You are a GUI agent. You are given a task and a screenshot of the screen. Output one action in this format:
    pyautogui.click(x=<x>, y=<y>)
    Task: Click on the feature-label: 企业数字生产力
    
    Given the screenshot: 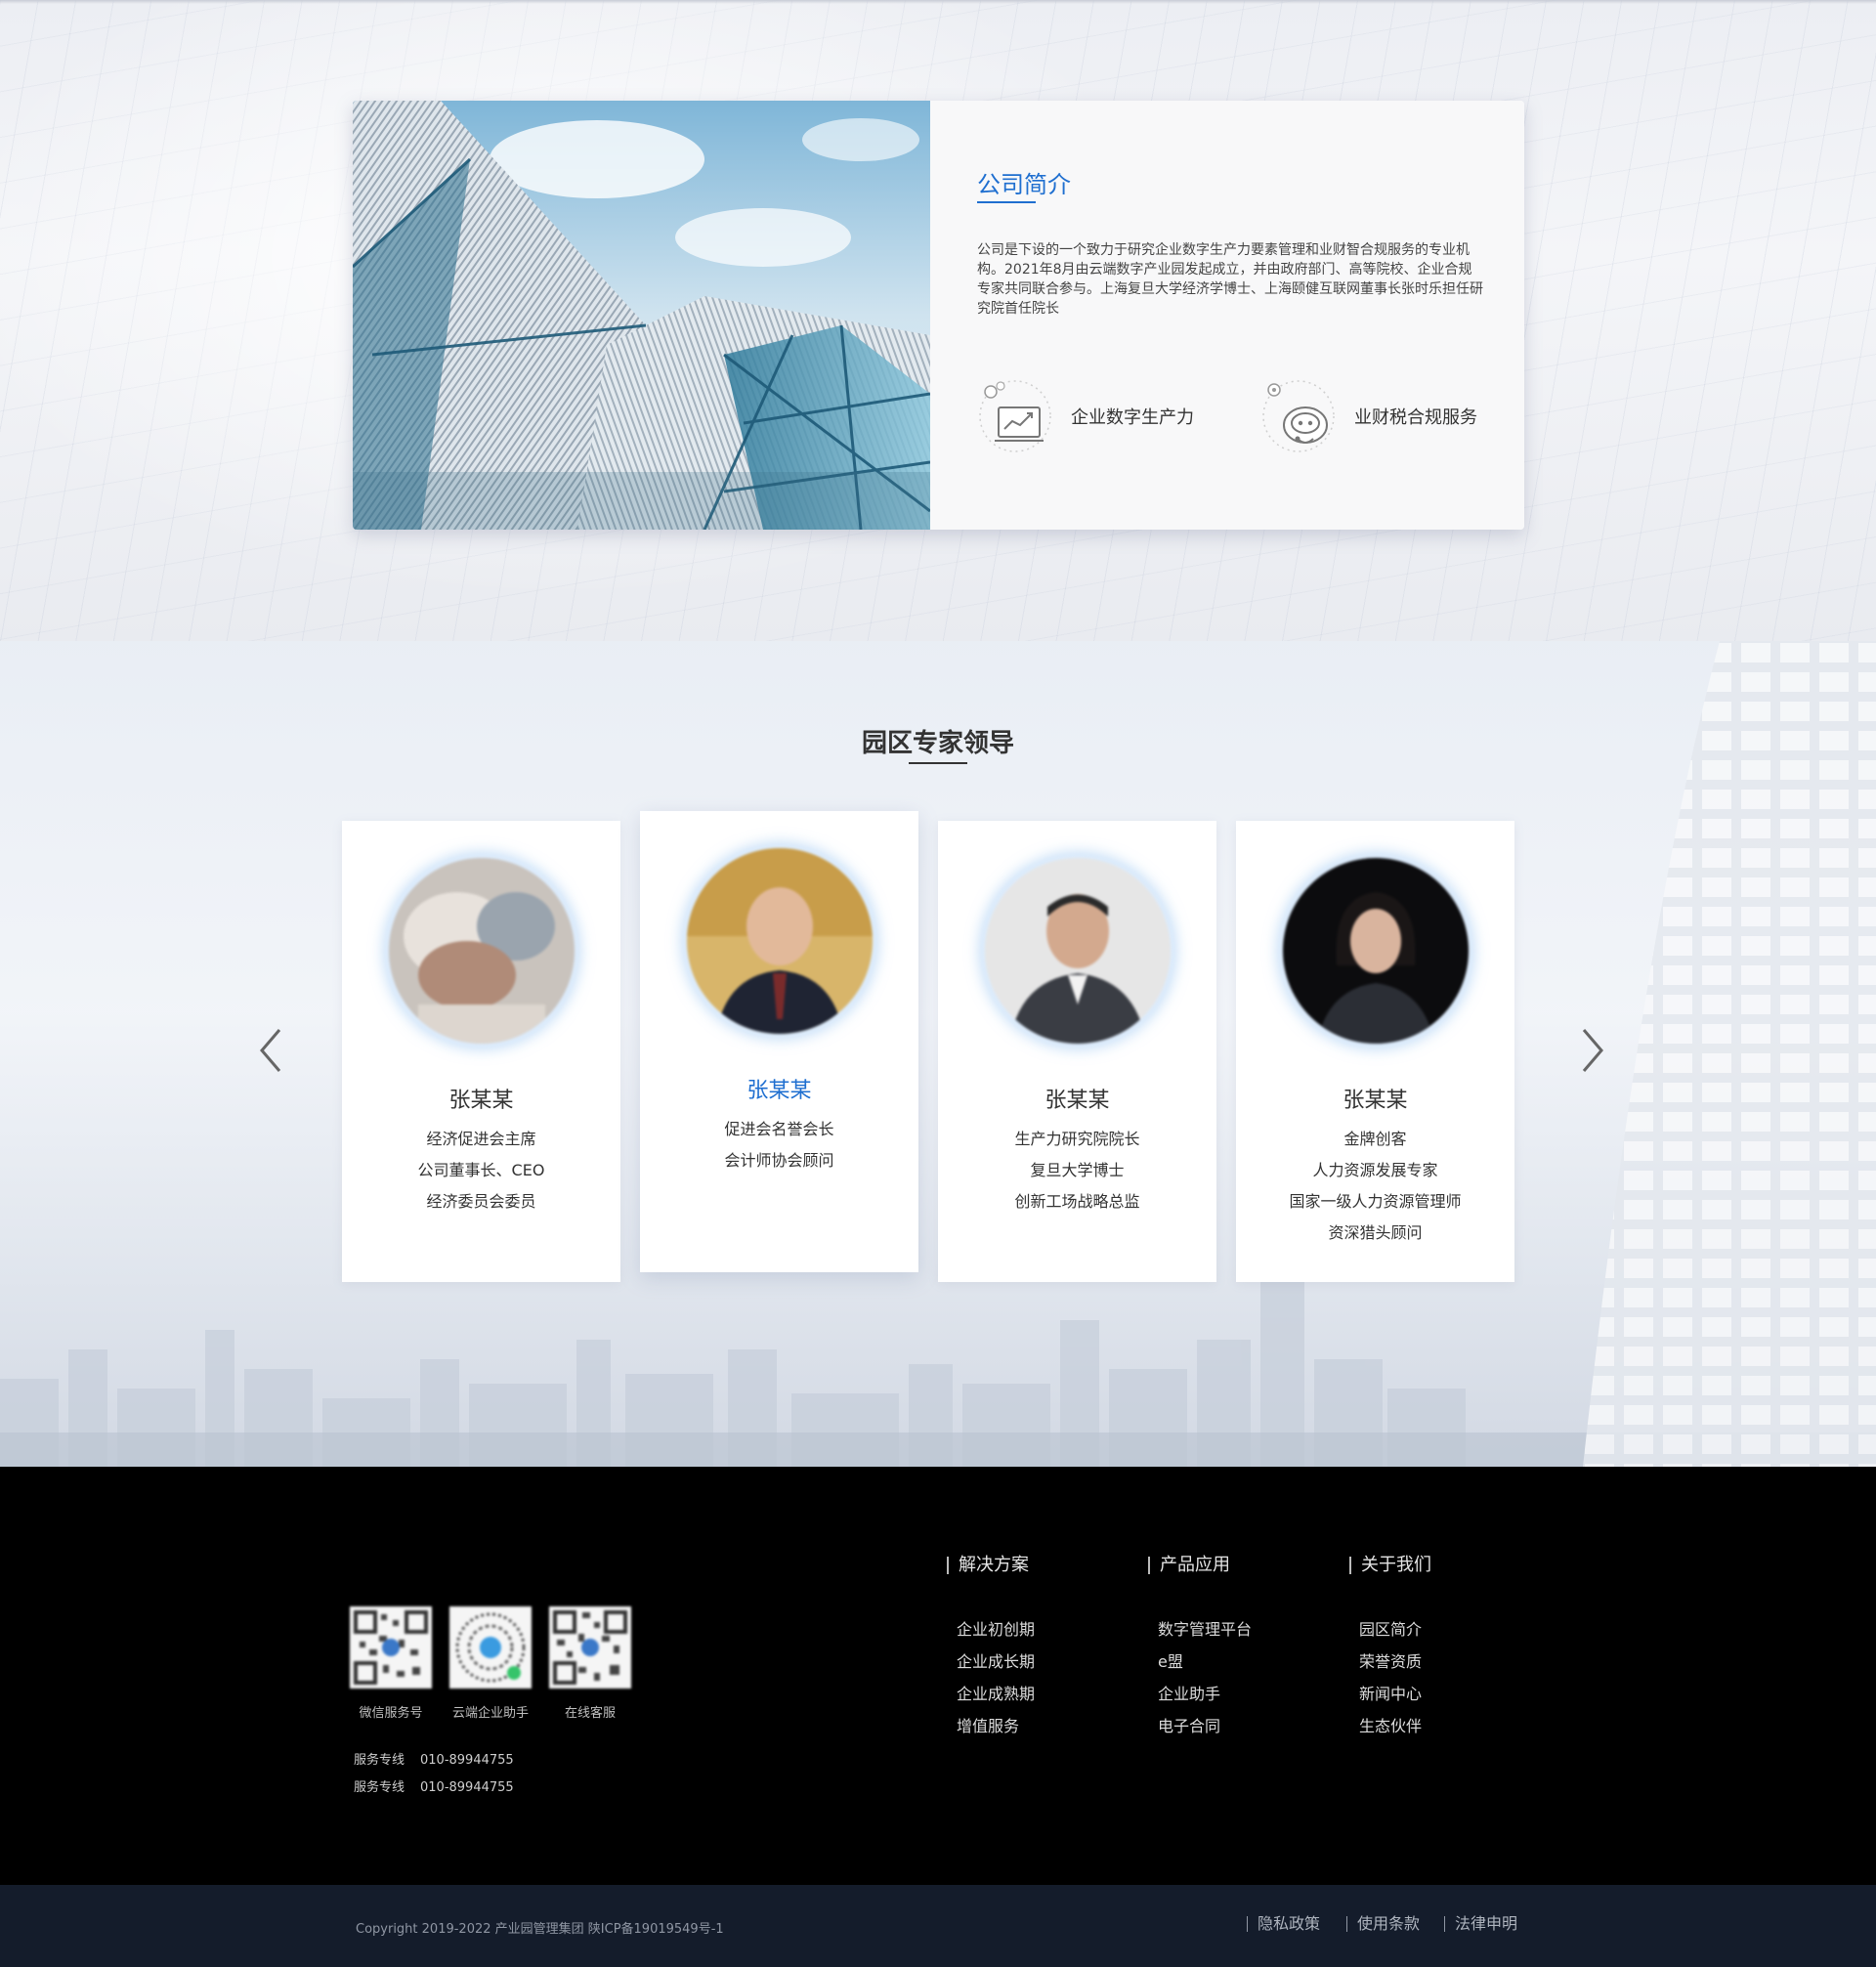 What is the action you would take?
    pyautogui.click(x=1132, y=417)
    